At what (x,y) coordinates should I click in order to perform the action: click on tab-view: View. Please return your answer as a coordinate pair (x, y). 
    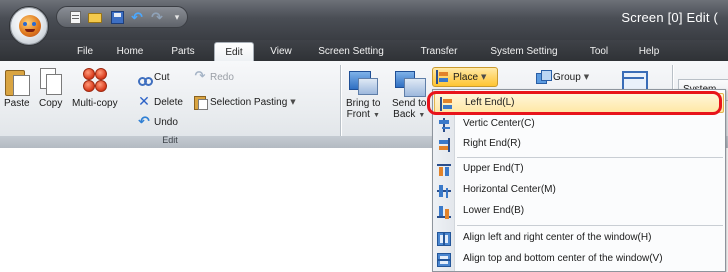
    Looking at the image, I should click on (281, 51).